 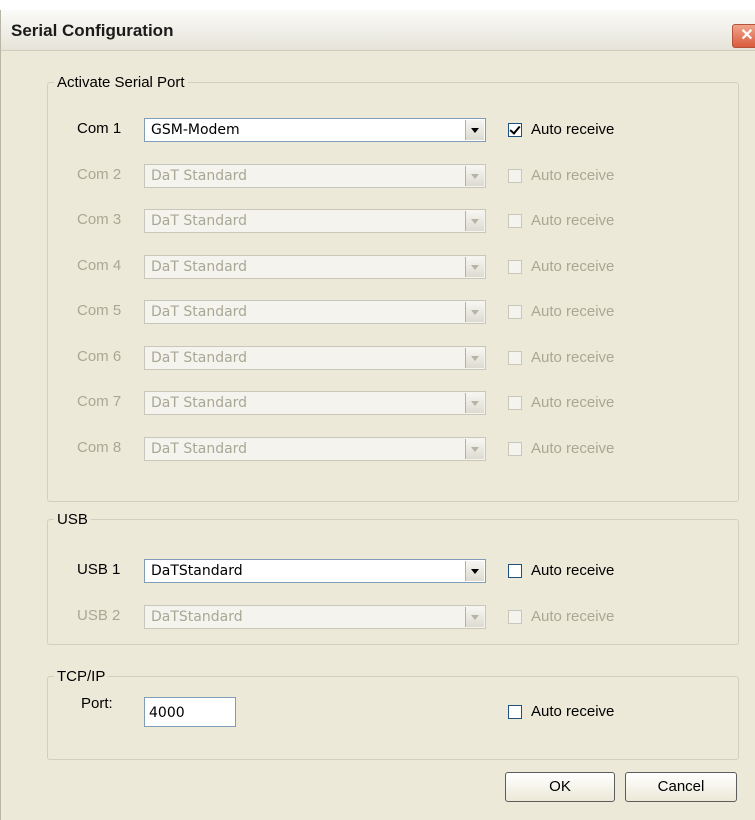 I want to click on com2-auto-receive-label: Auto receive, so click(x=573, y=175).